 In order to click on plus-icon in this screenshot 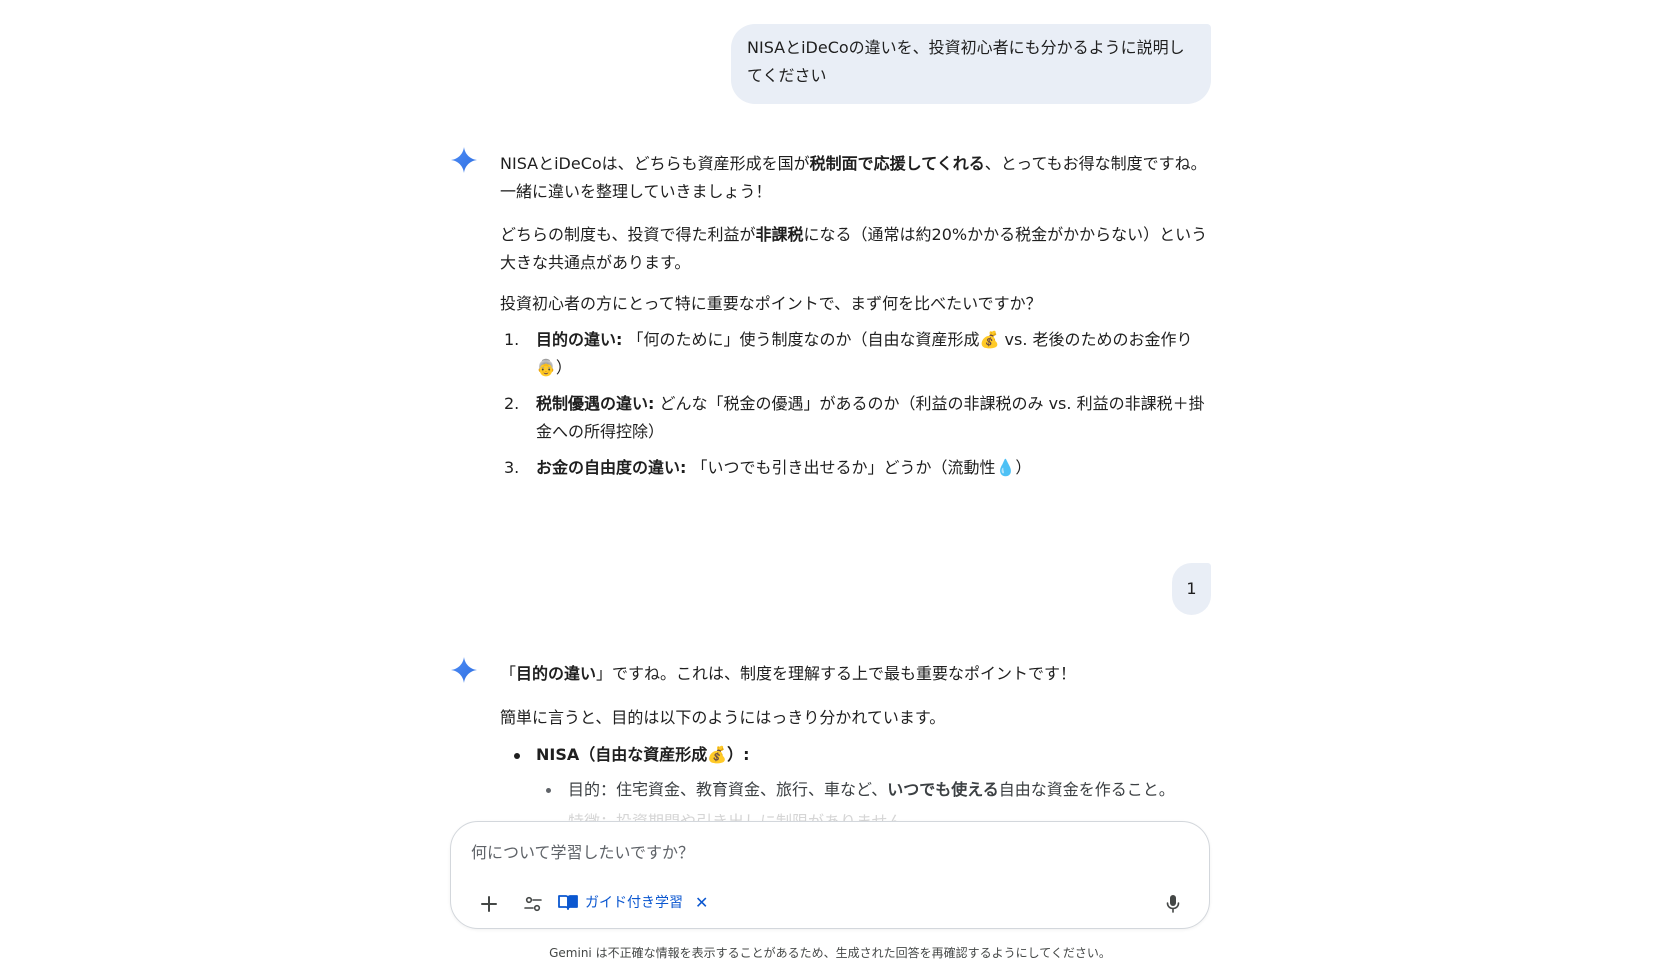, I will do `click(489, 904)`.